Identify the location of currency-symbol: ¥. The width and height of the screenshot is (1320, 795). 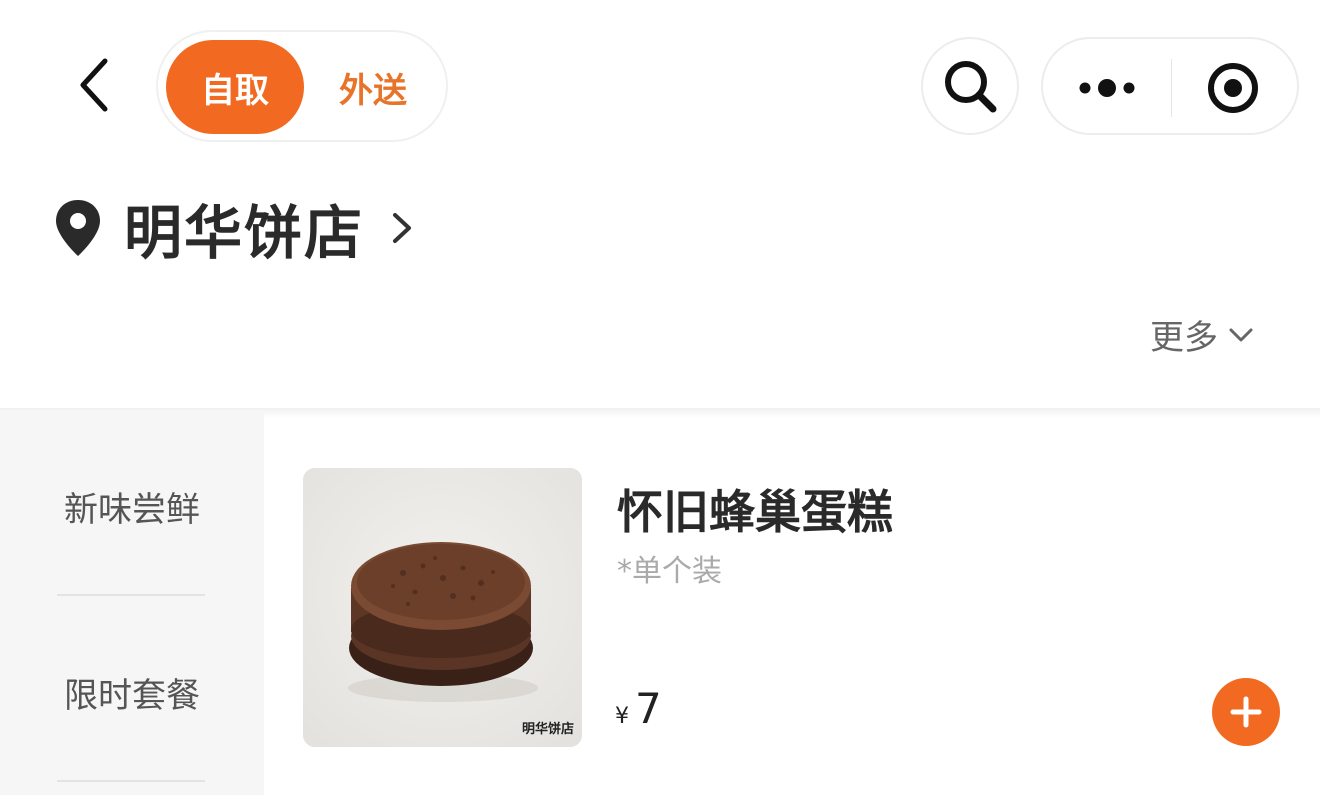
(622, 716).